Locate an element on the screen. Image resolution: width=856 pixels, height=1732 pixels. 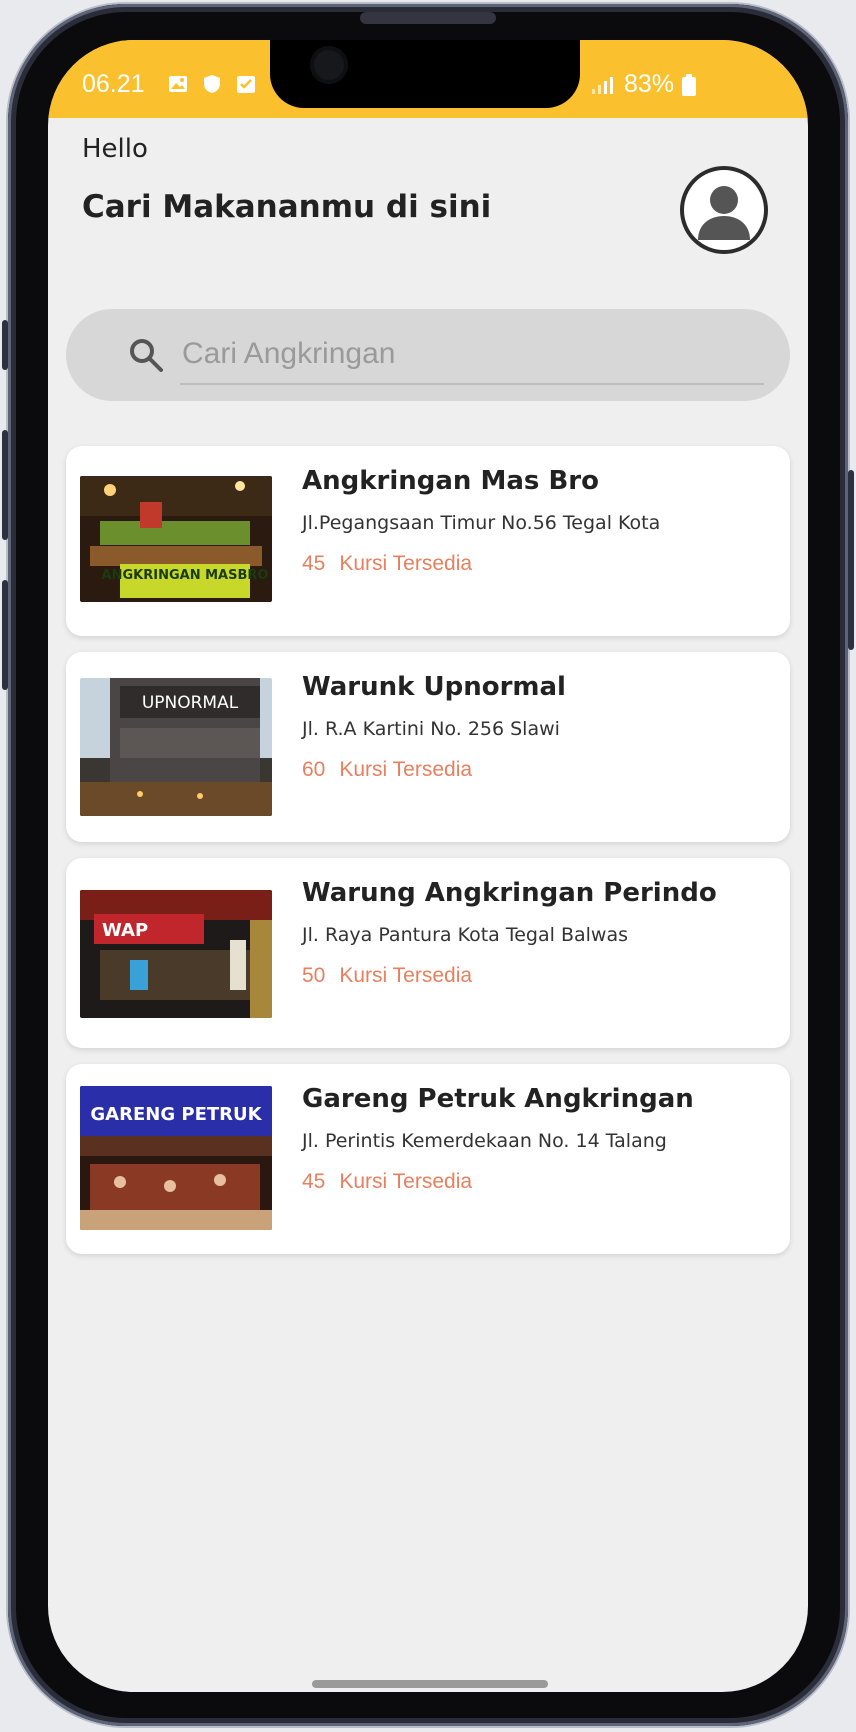
page-title: Cari Makananmu di sini is located at coordinates (287, 207).